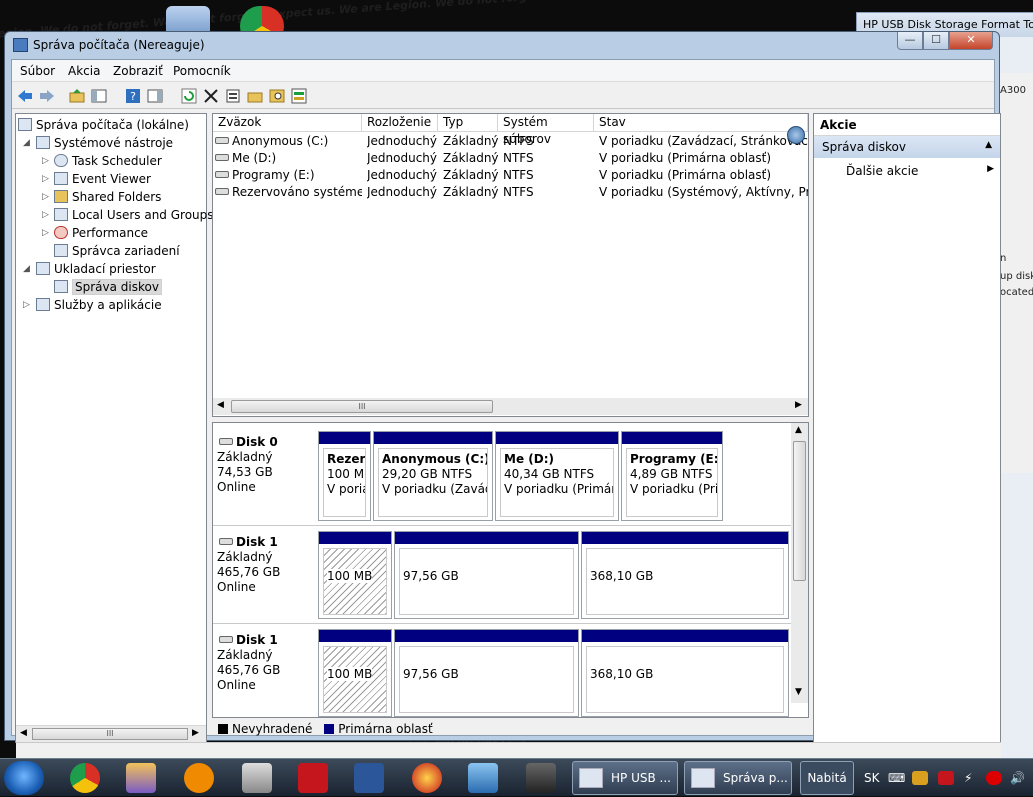  What do you see at coordinates (362, 406) in the screenshot?
I see `volume-list-scroll-thumb: III` at bounding box center [362, 406].